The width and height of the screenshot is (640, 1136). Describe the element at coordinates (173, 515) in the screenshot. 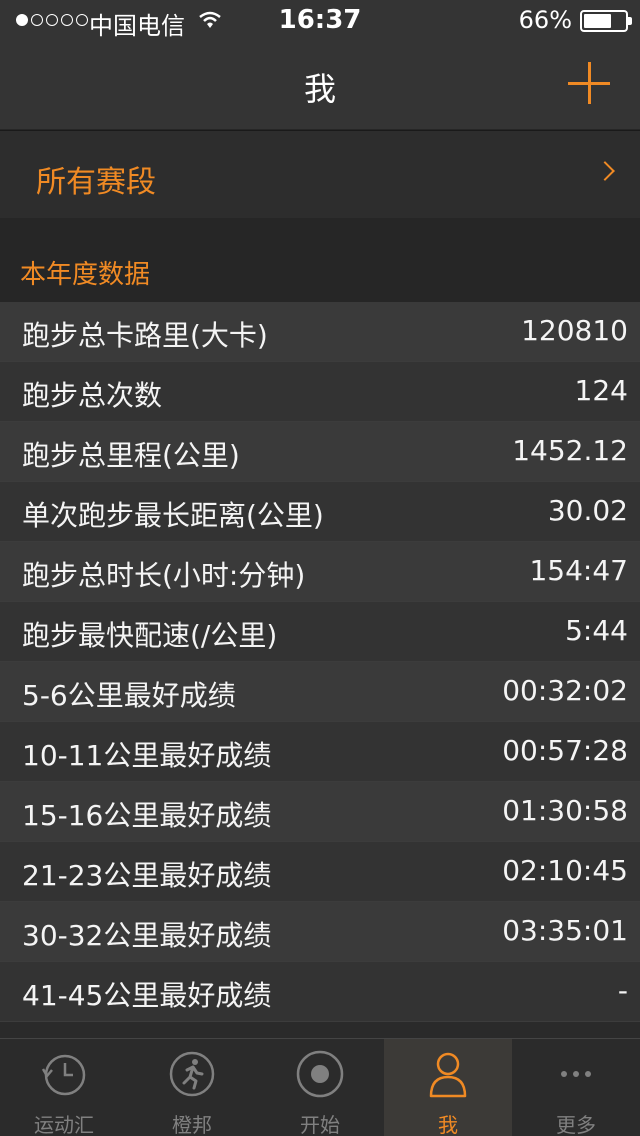

I see `stat-label: 单次跑步最长距离(公里)` at that location.